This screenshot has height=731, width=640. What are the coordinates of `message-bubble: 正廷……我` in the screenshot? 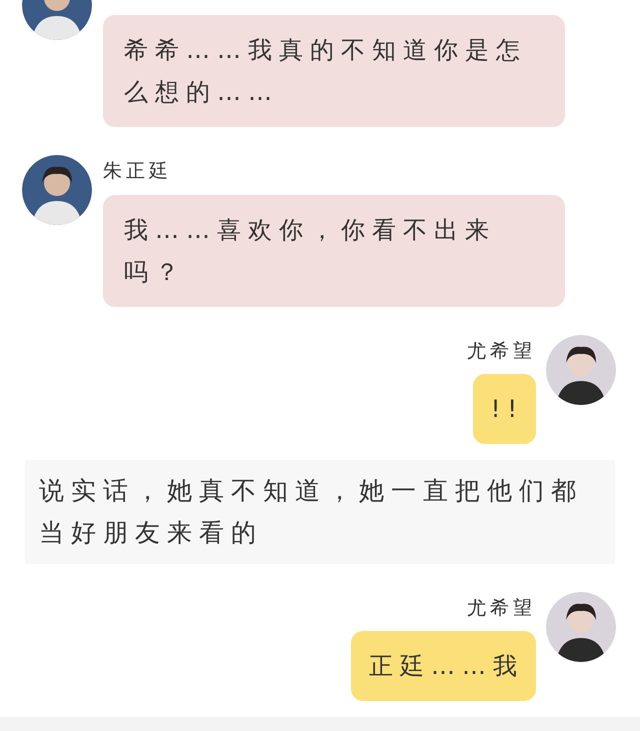 It's located at (443, 666).